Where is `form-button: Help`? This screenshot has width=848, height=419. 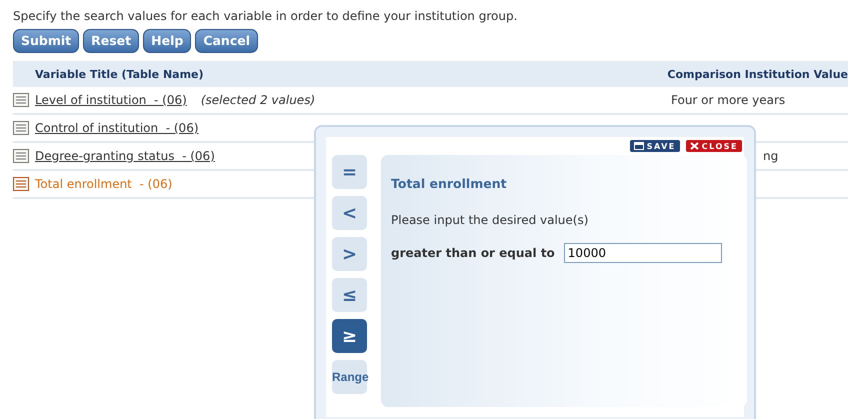 form-button: Help is located at coordinates (167, 41).